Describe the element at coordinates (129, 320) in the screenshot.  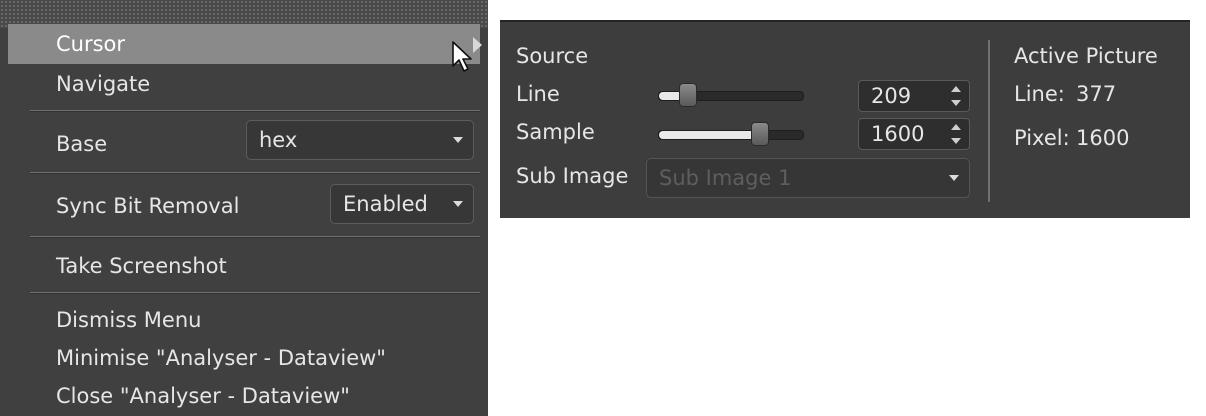
I see `dismiss-menu-label: Dismiss Menu` at that location.